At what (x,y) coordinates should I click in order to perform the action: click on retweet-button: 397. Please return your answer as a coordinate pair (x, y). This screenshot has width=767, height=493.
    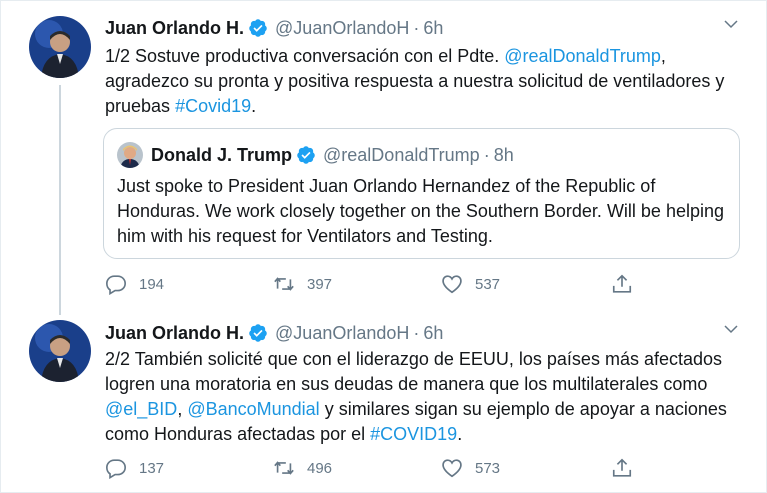
    Looking at the image, I should click on (302, 284).